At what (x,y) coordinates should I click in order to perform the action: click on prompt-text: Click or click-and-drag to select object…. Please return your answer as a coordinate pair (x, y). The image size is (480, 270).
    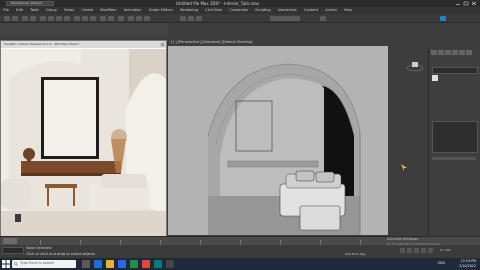
    Looking at the image, I should click on (60, 254).